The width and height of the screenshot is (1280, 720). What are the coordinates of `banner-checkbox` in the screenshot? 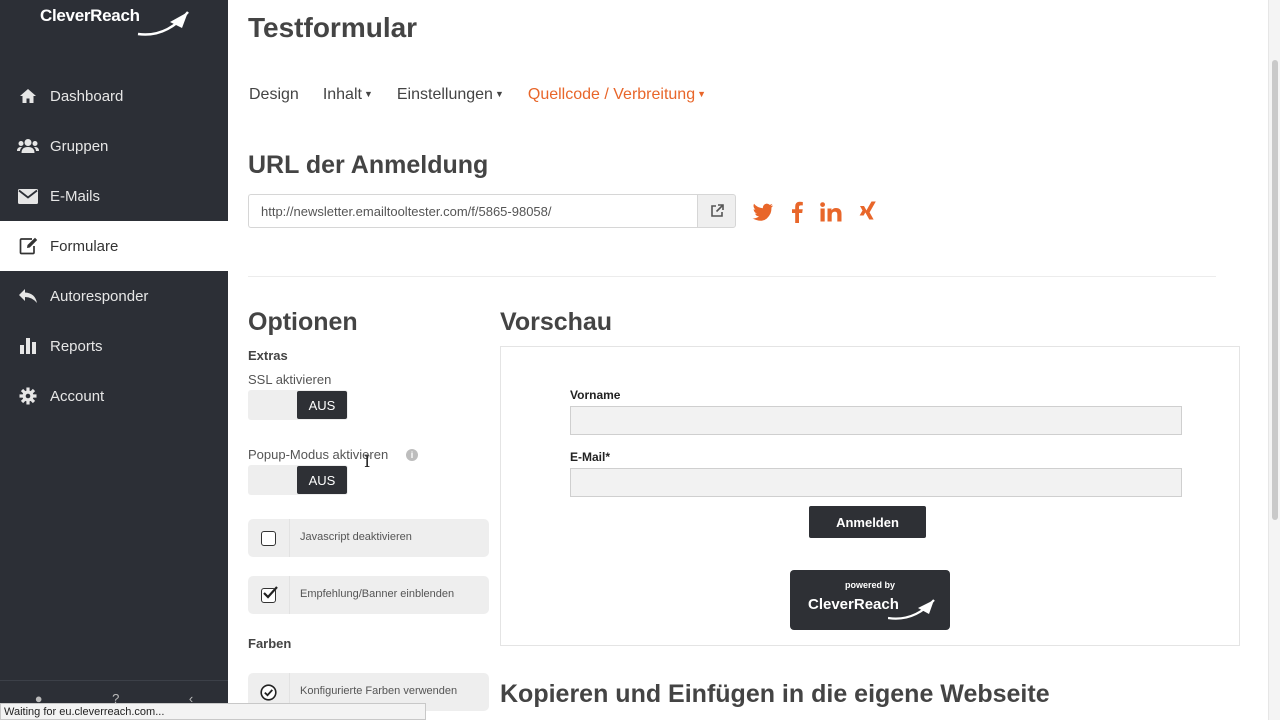 It's located at (269, 594).